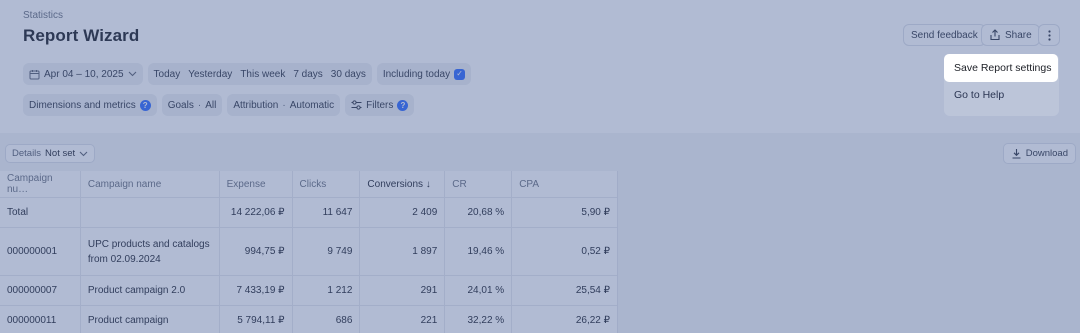  Describe the element at coordinates (979, 95) in the screenshot. I see `menu-item-go-to-help: Go to Help` at that location.